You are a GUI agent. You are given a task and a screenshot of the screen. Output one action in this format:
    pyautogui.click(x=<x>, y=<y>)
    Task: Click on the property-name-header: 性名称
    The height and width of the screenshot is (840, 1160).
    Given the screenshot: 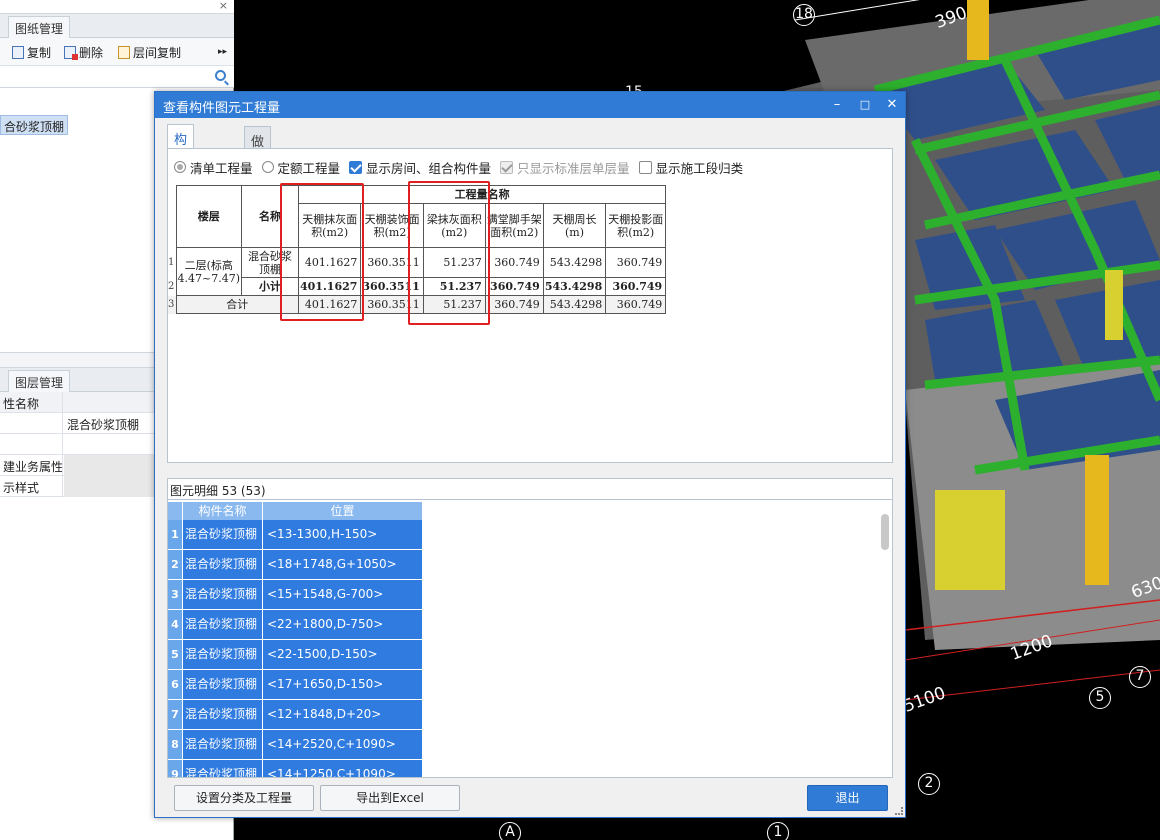 What is the action you would take?
    pyautogui.click(x=31, y=402)
    